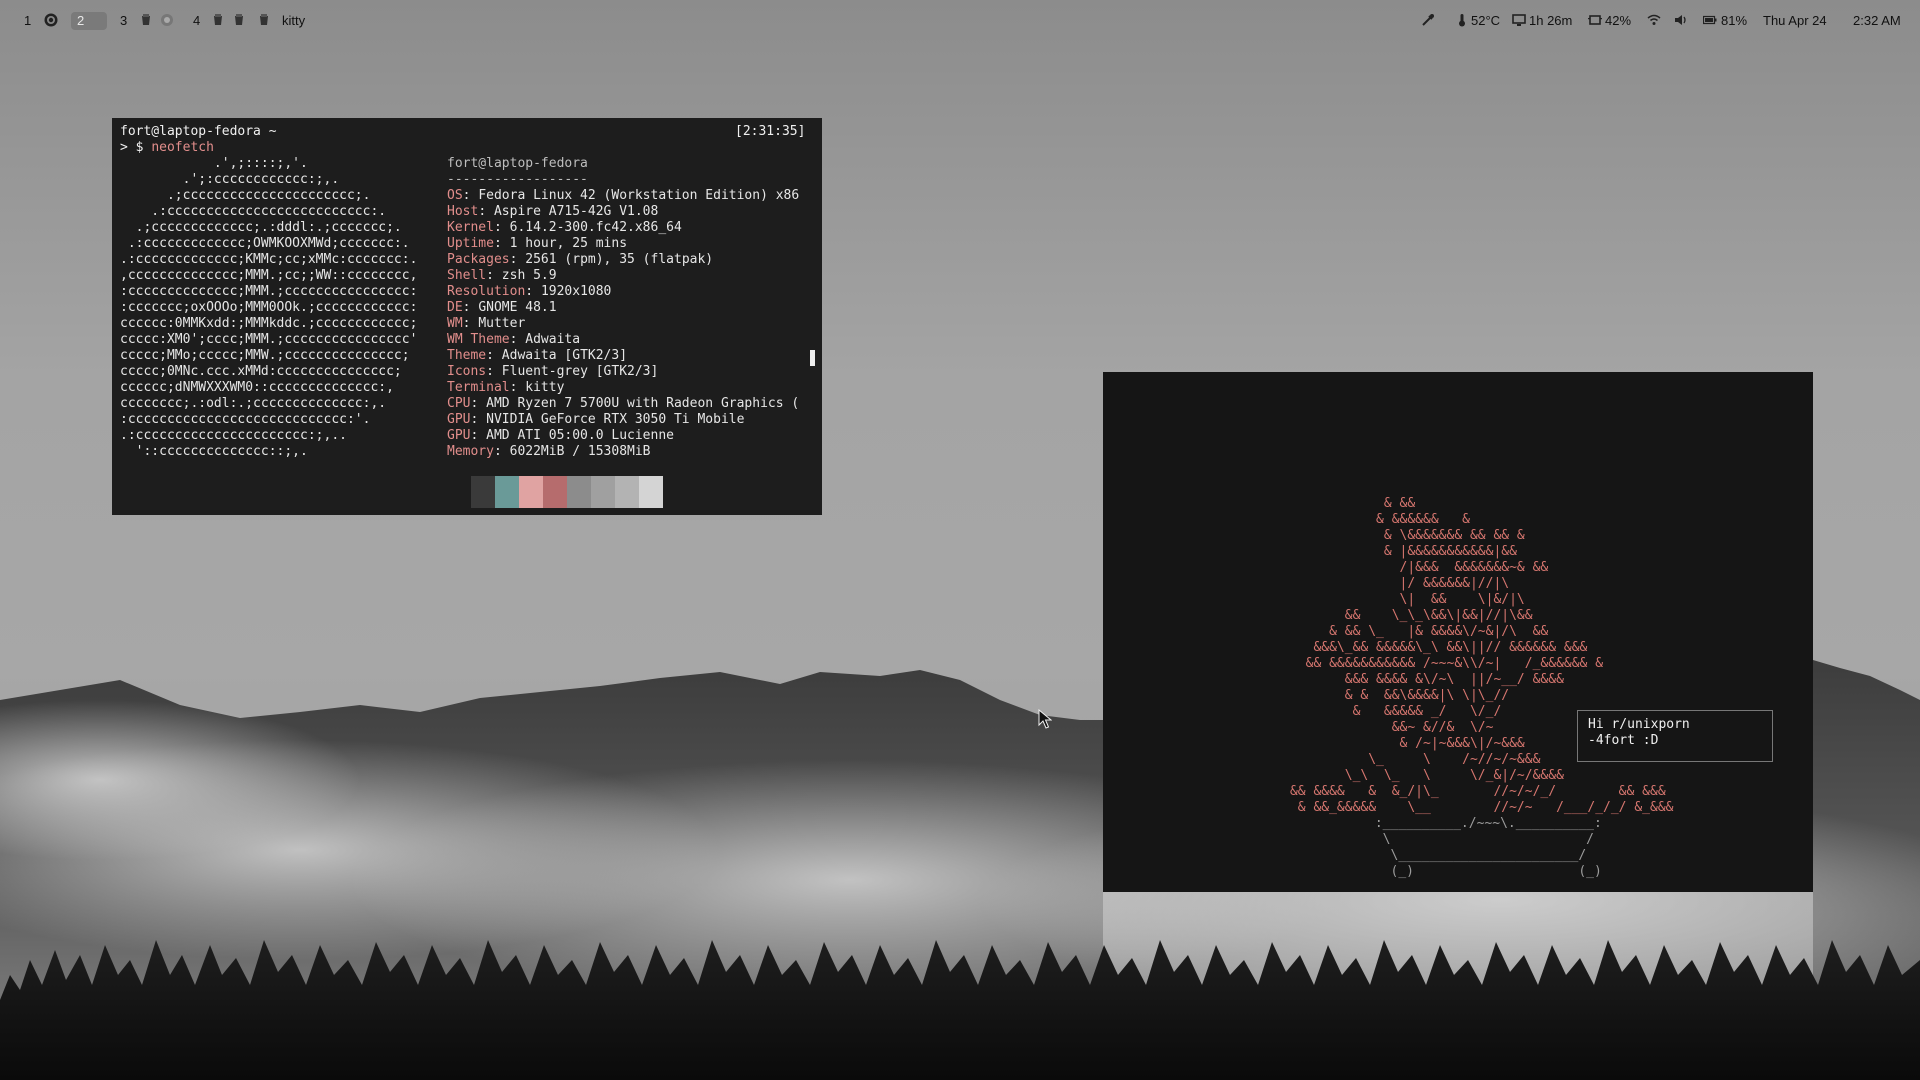 This screenshot has width=1920, height=1080. I want to click on bonsai-line: &&~ &//& \/~, so click(1368, 727).